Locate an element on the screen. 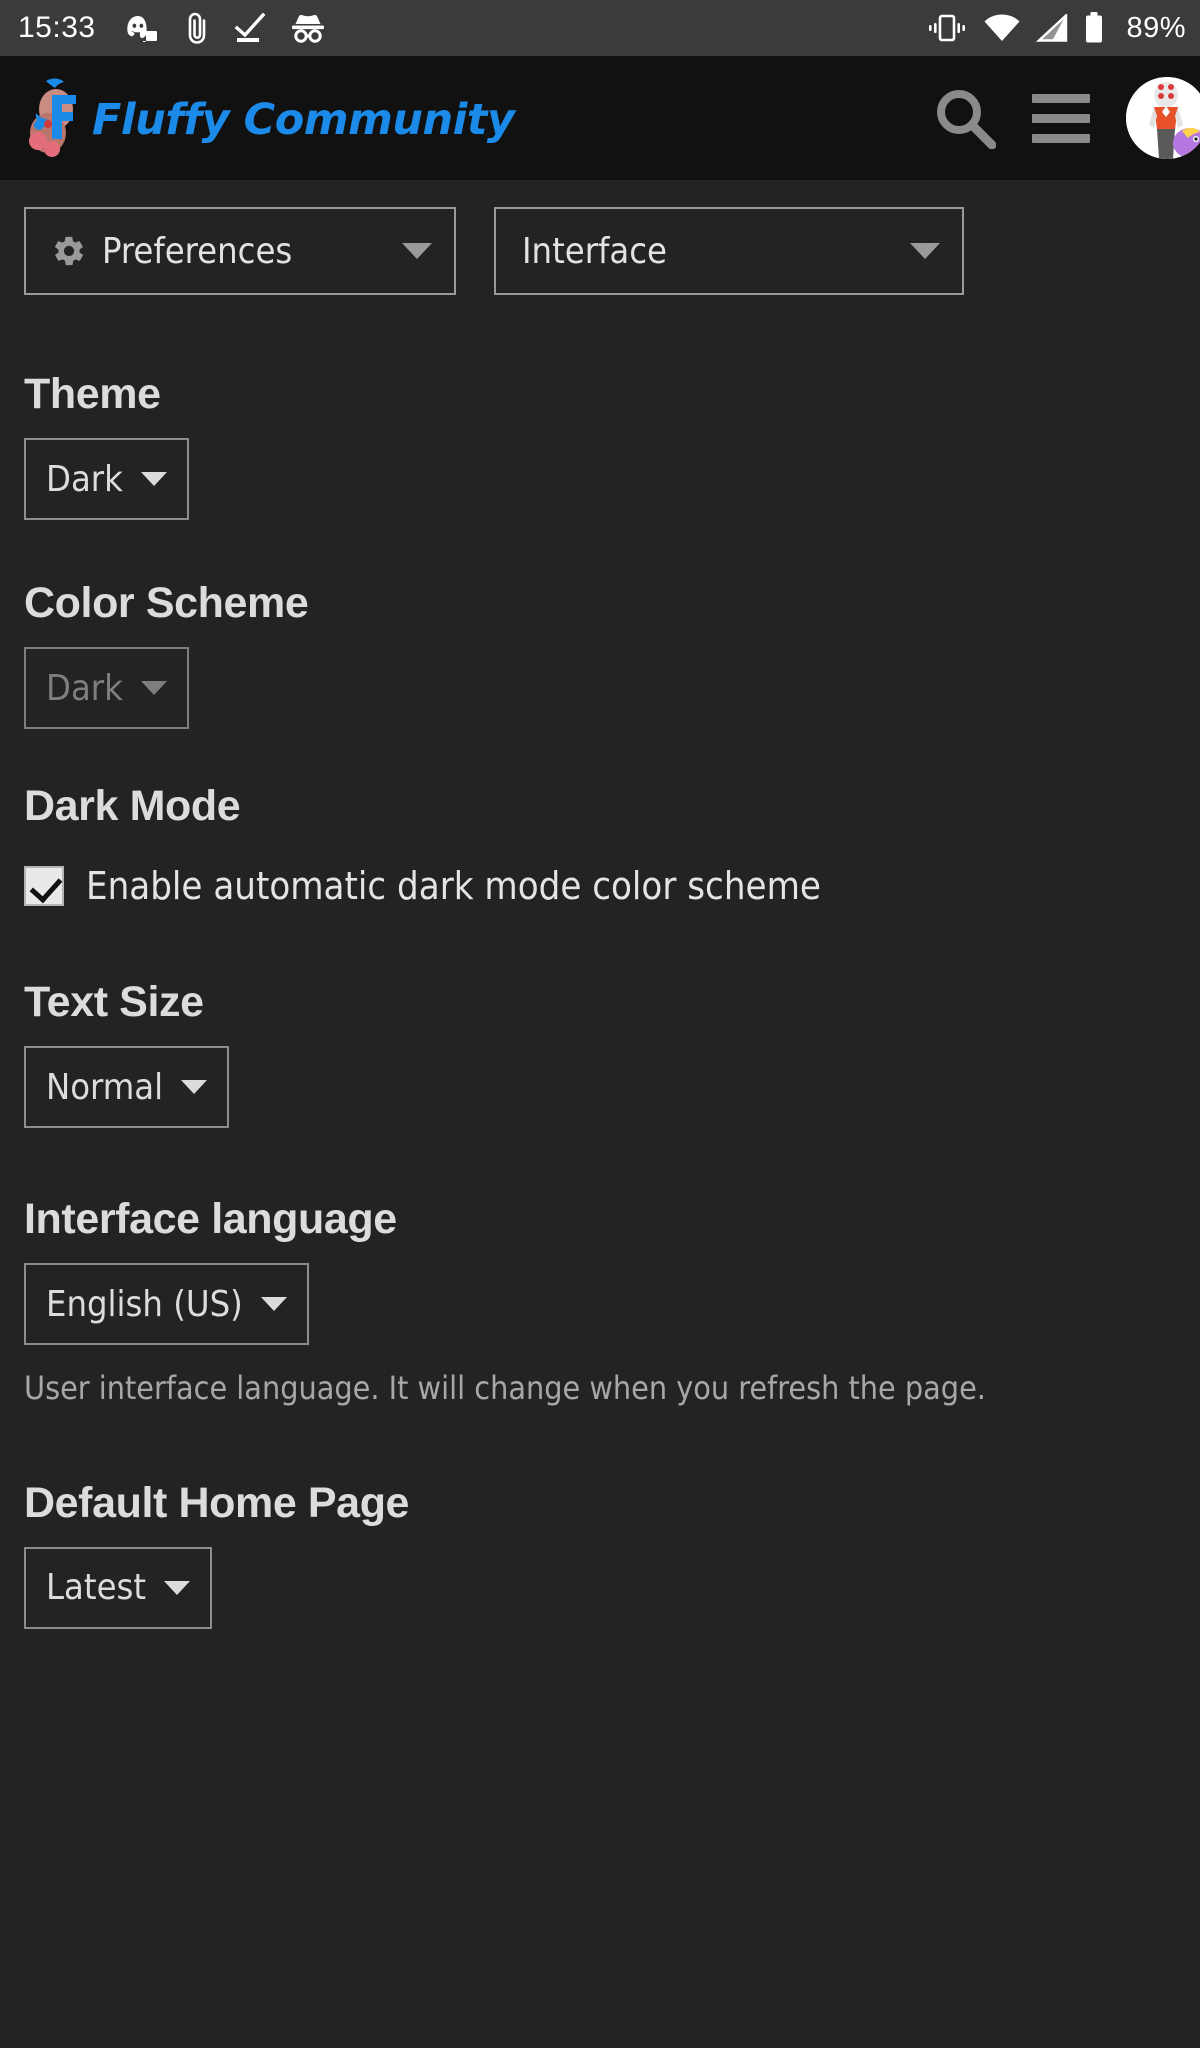 This screenshot has width=1200, height=2048. fluffy-mascot-icon is located at coordinates (52, 117).